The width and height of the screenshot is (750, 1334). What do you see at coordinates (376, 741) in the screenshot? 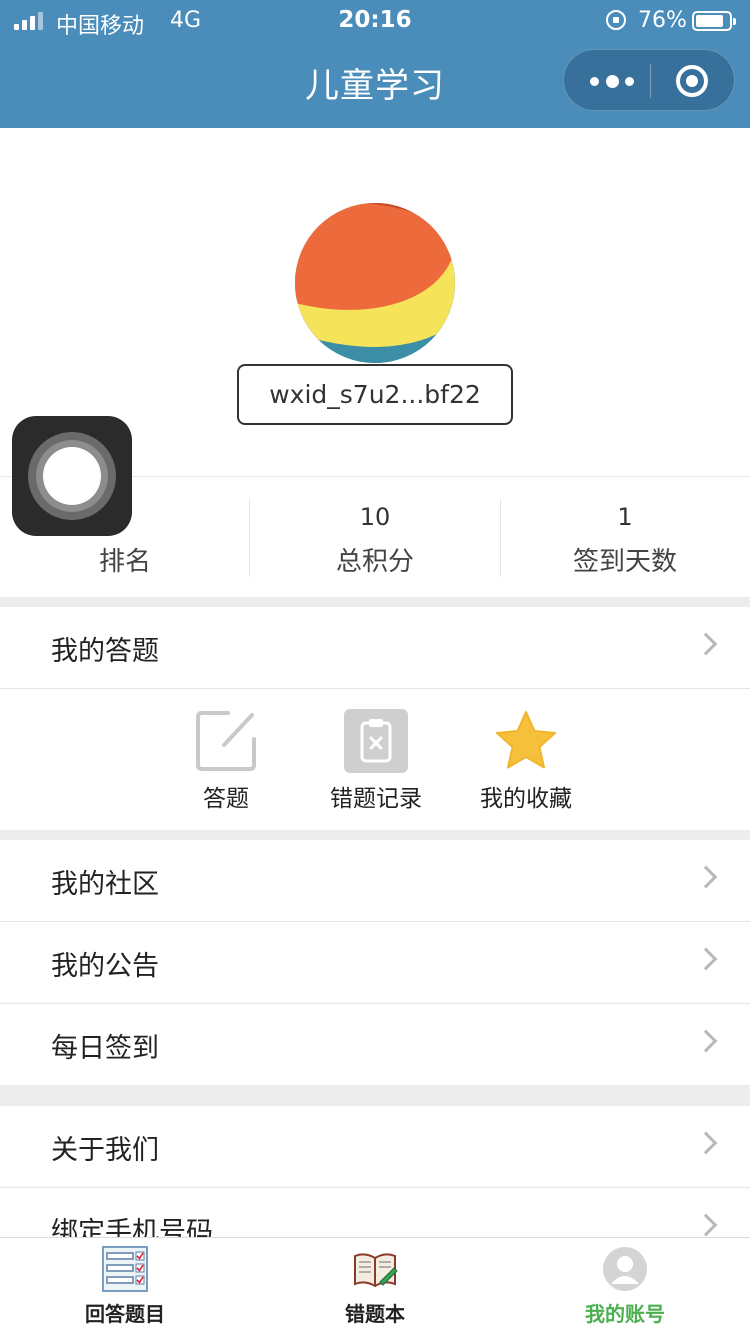
I see `clipboard-x-icon` at bounding box center [376, 741].